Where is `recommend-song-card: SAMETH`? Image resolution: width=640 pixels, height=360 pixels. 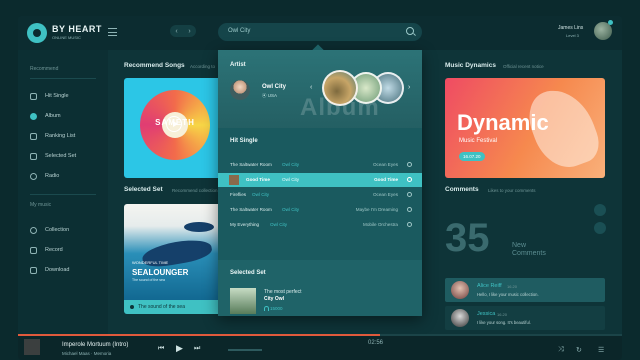
recommend-song-card: SAMETH is located at coordinates (174, 128).